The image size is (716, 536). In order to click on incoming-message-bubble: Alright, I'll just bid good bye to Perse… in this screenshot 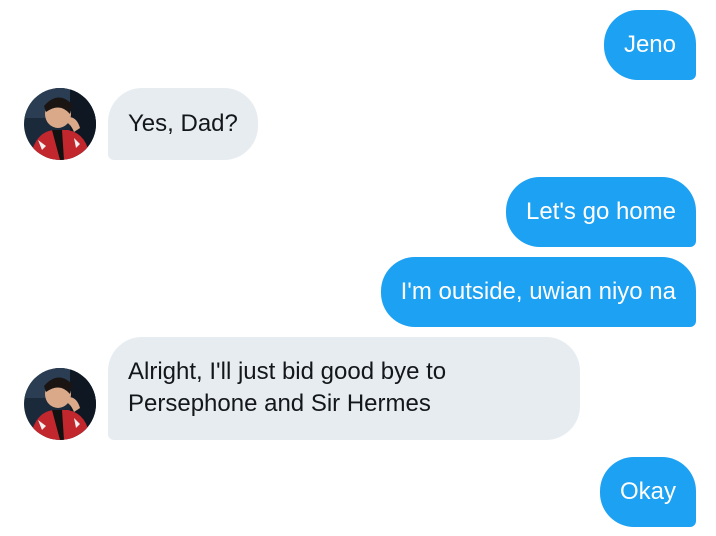, I will do `click(344, 388)`.